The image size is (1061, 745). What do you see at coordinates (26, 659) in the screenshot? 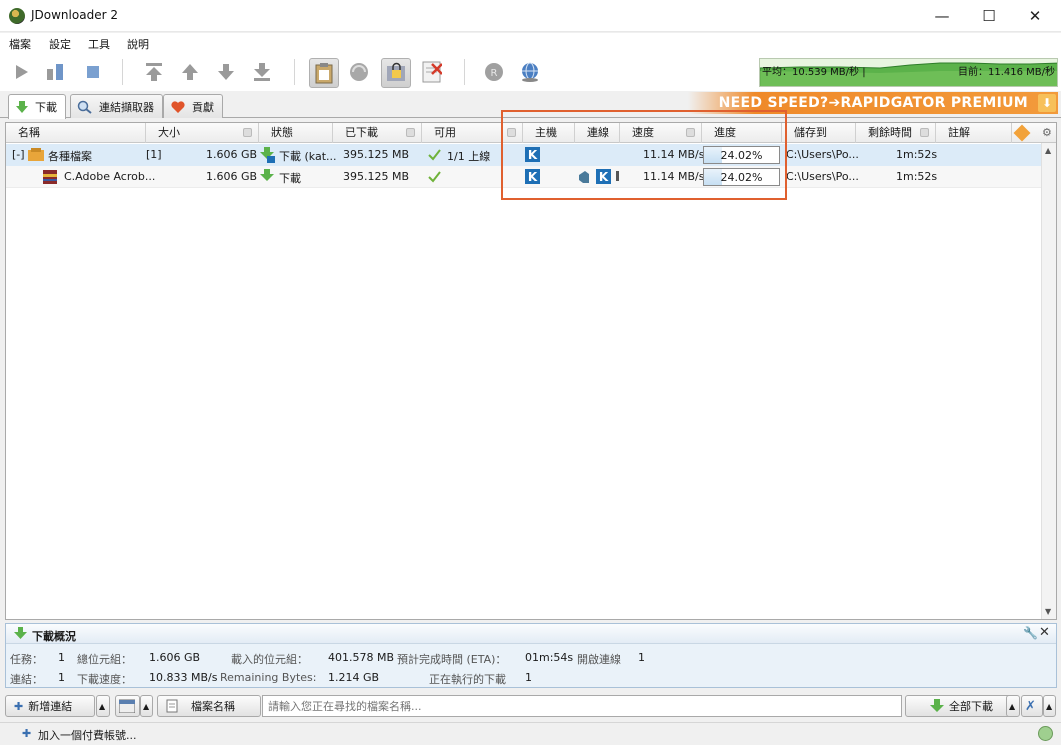
I see `summary-tasks-label: 任務：` at bounding box center [26, 659].